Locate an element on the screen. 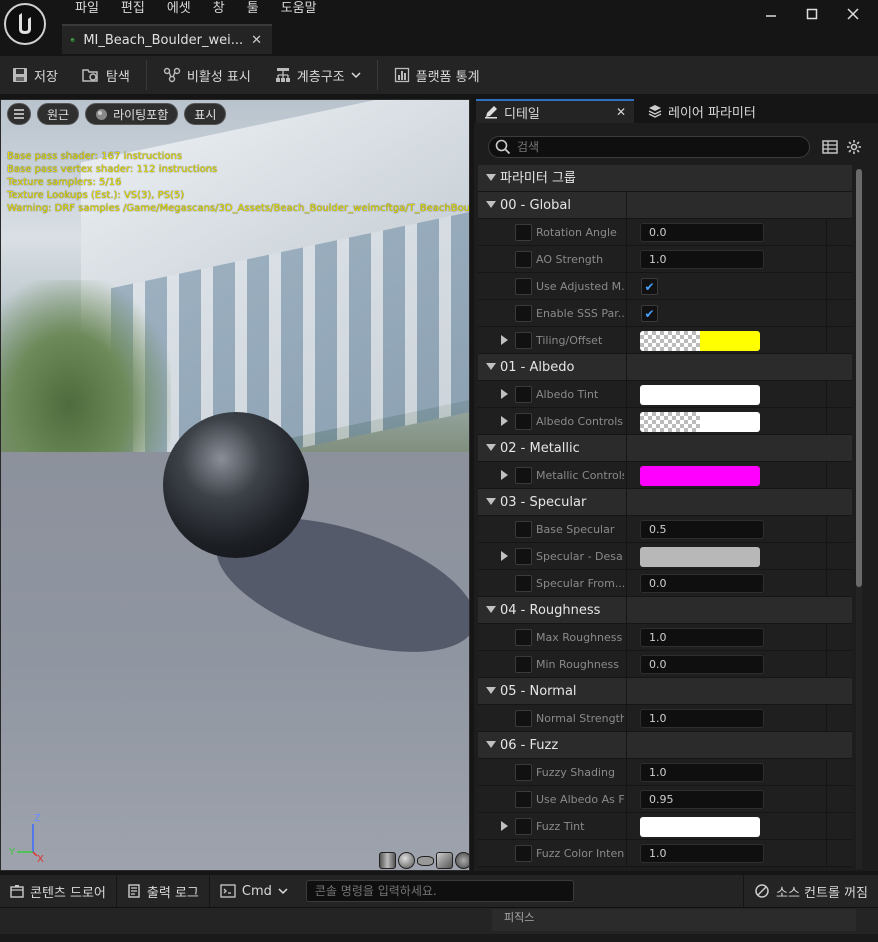 Image resolution: width=878 pixels, height=942 pixels. parameter-group-header: 06 - Fuzz is located at coordinates (665, 745).